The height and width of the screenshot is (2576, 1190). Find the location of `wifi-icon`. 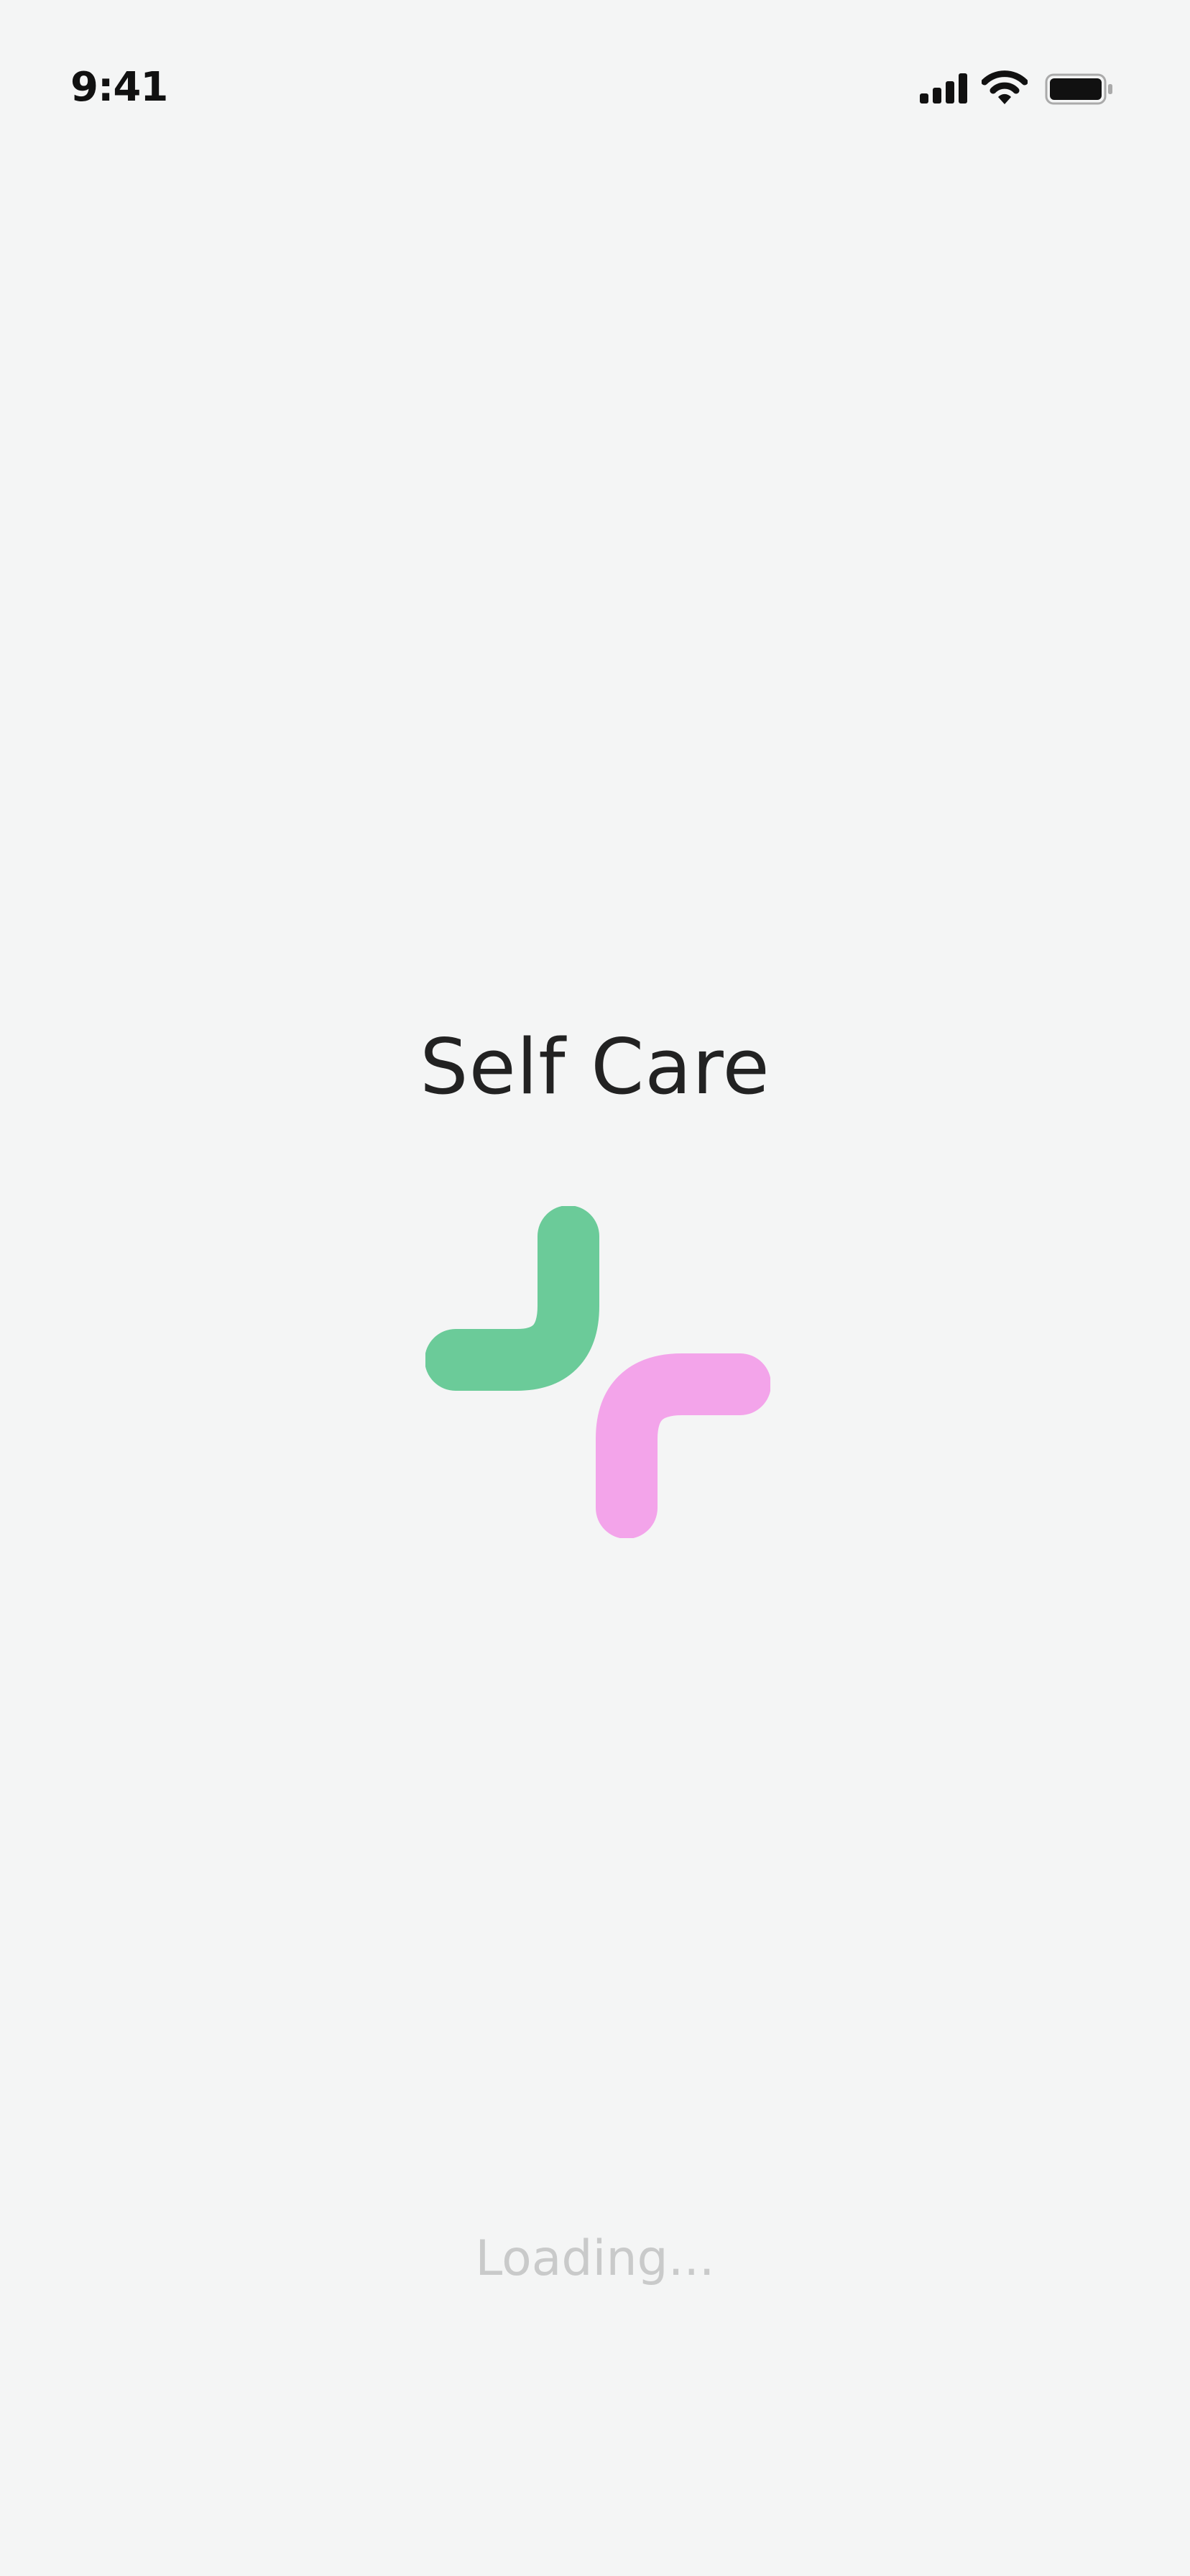

wifi-icon is located at coordinates (1005, 87).